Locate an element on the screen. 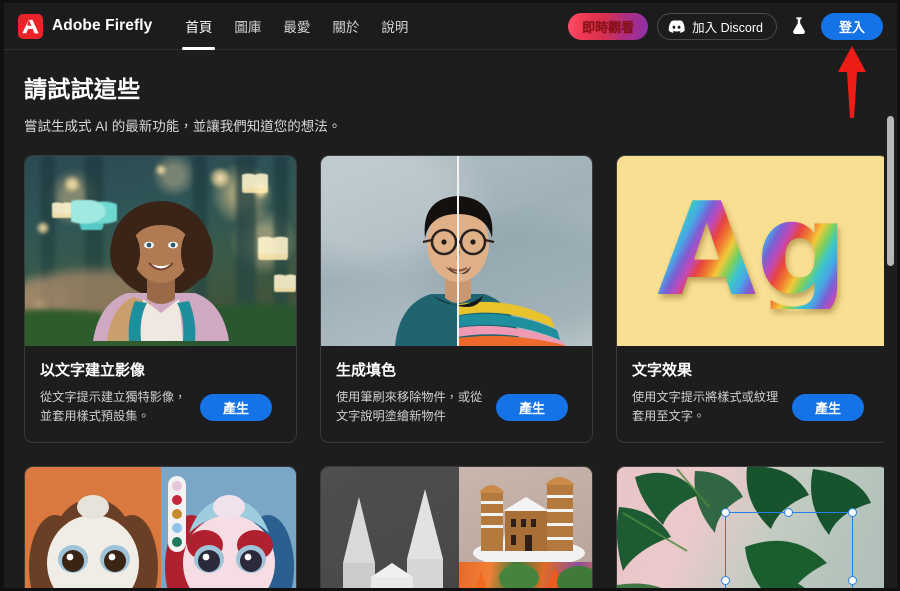 The image size is (900, 591). colour-swatch-picker is located at coordinates (176, 513).